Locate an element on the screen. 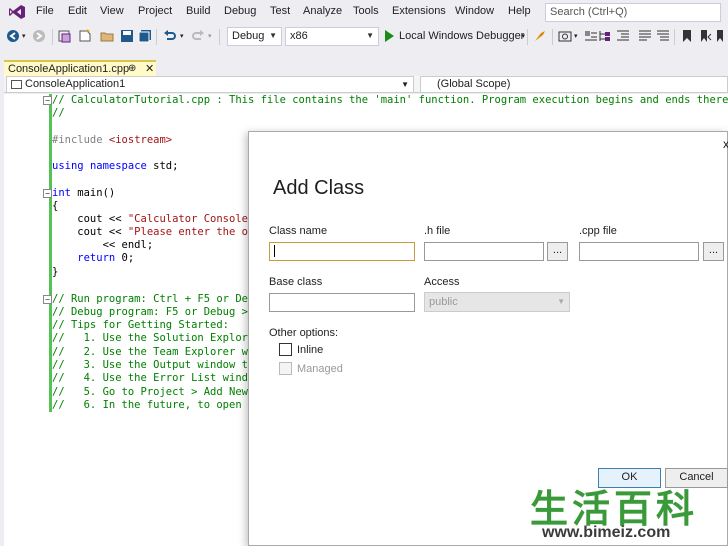 Image resolution: width=728 pixels, height=546 pixels. code-token: main() is located at coordinates (93, 193).